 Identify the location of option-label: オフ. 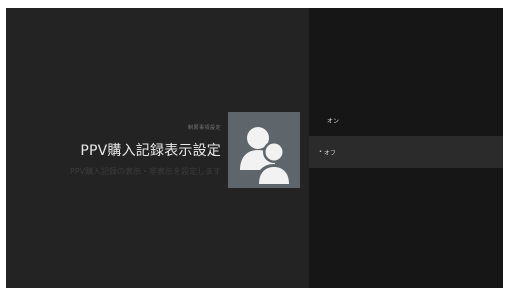
(329, 153).